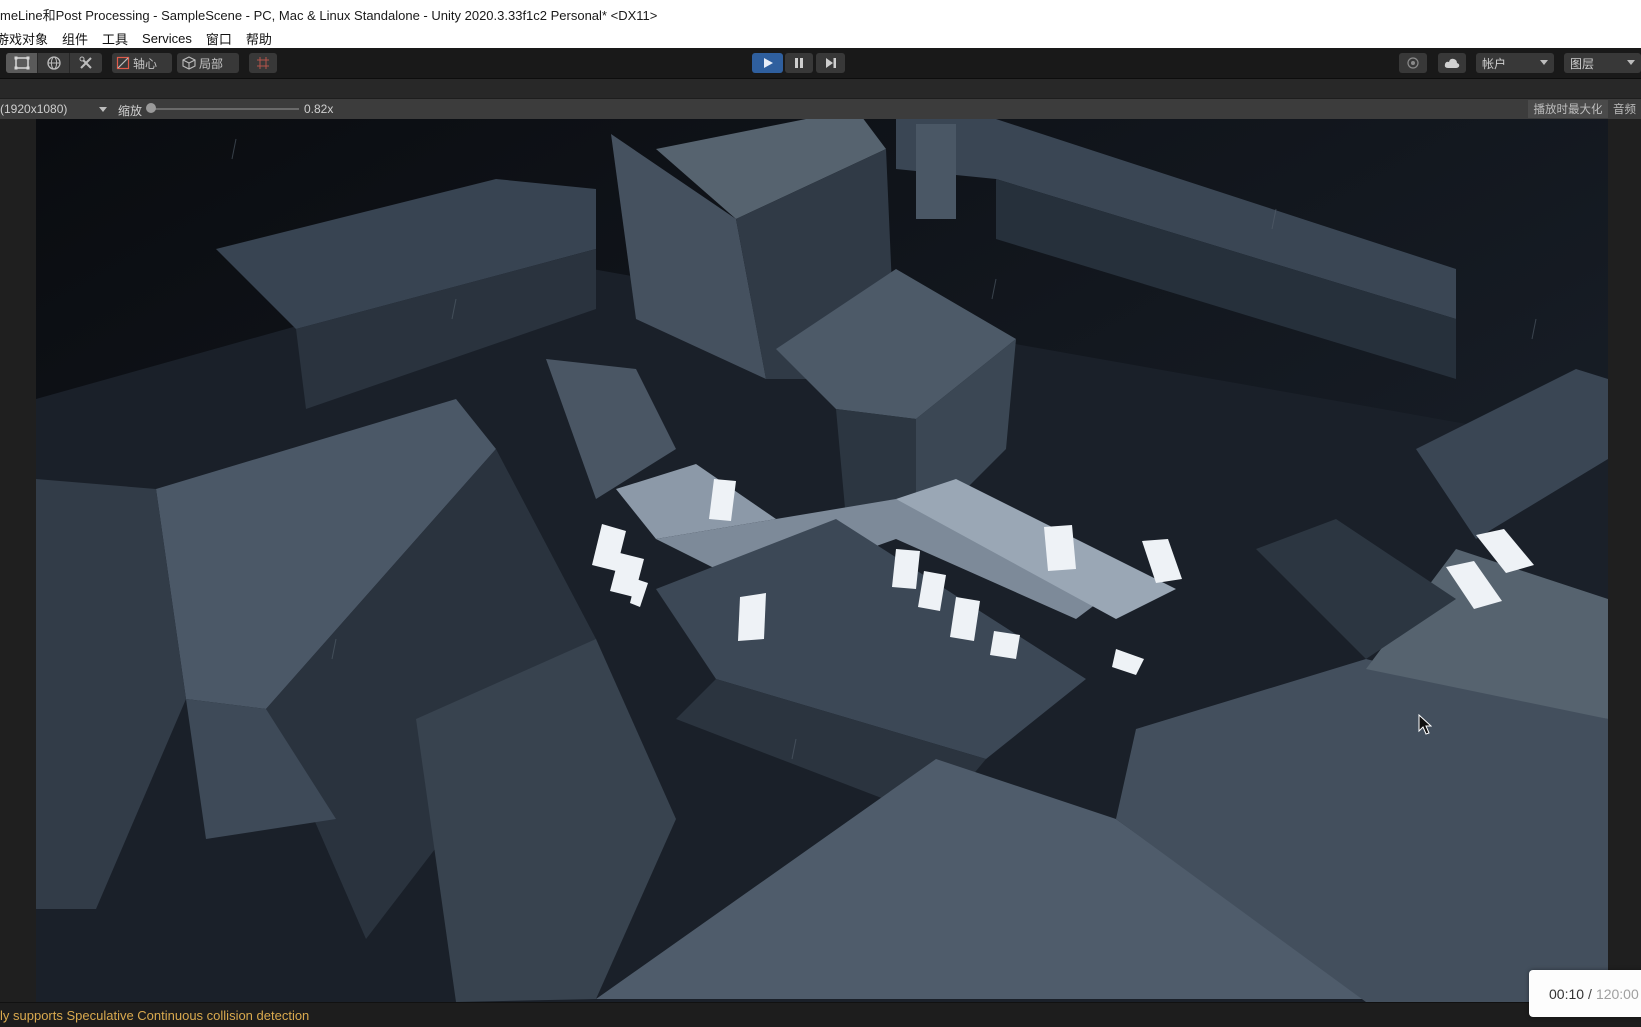 The width and height of the screenshot is (1641, 1027). Describe the element at coordinates (145, 63) in the screenshot. I see `pivot-label: 轴心` at that location.